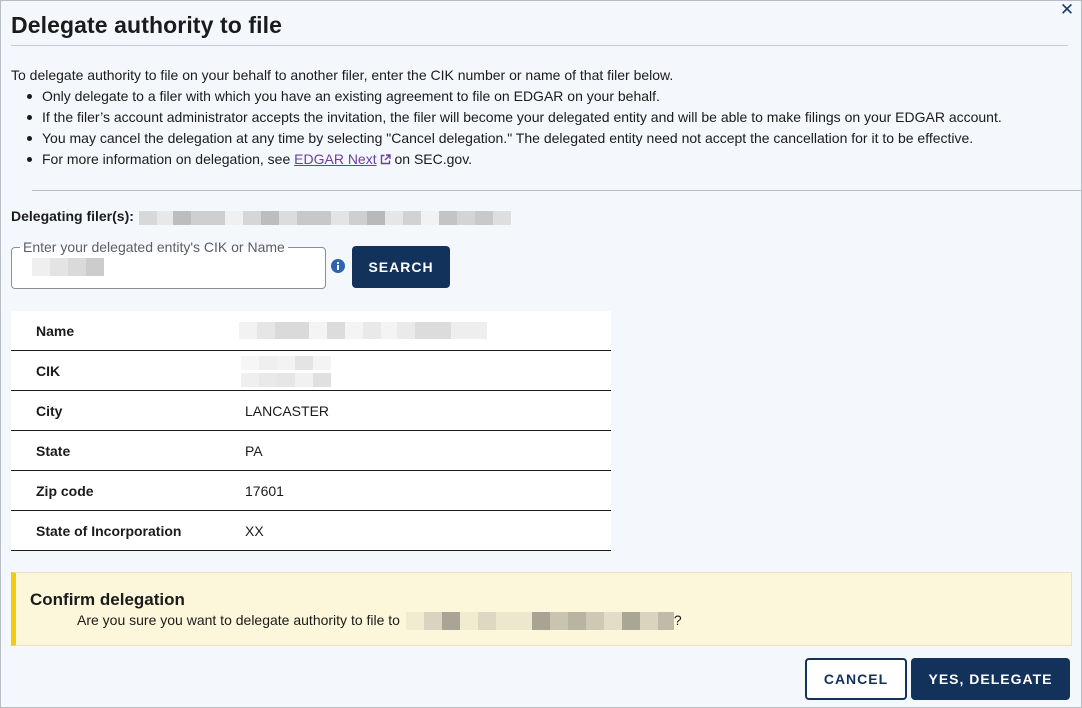  I want to click on details-key: Zip code, so click(65, 491).